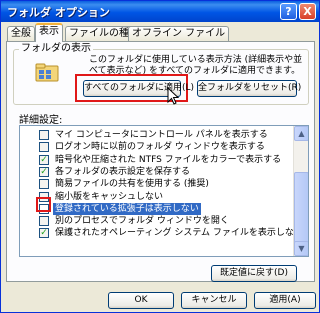  I want to click on vertical-scrollbar: ▲ ▼, so click(300, 191).